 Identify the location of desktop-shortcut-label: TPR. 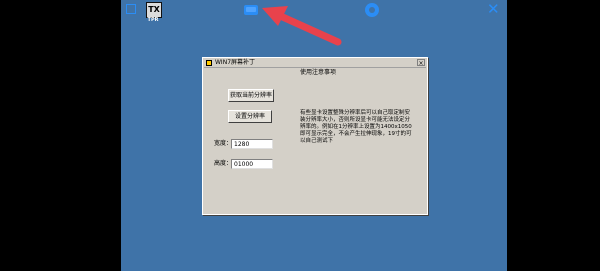
(153, 20).